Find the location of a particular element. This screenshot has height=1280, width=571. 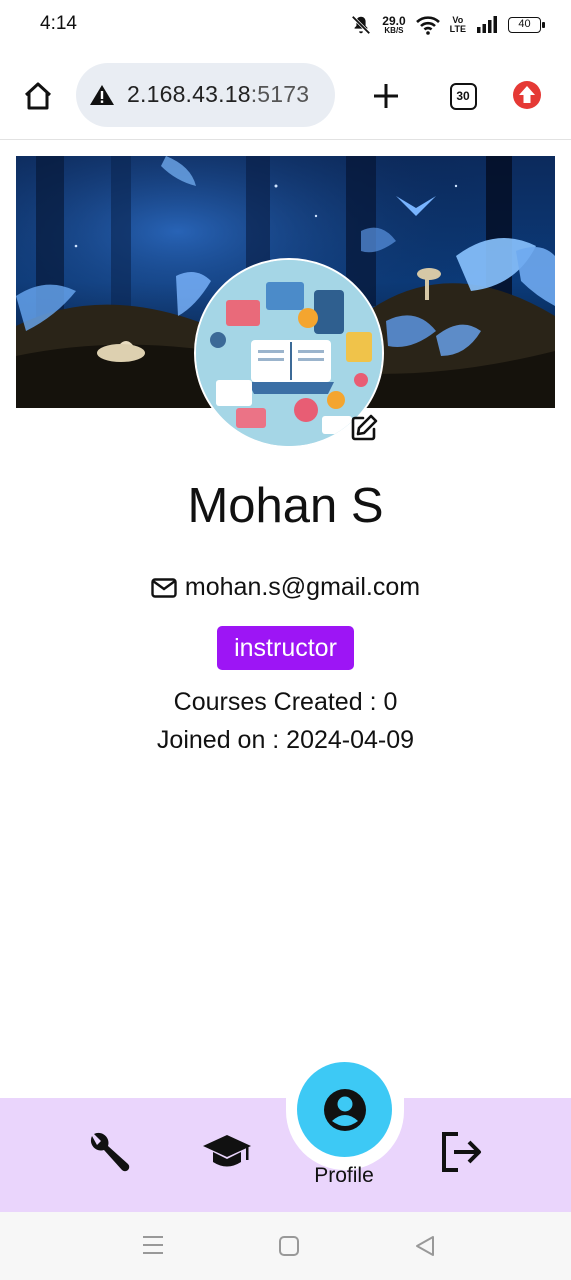

nav-settings-button is located at coordinates (109, 1153).